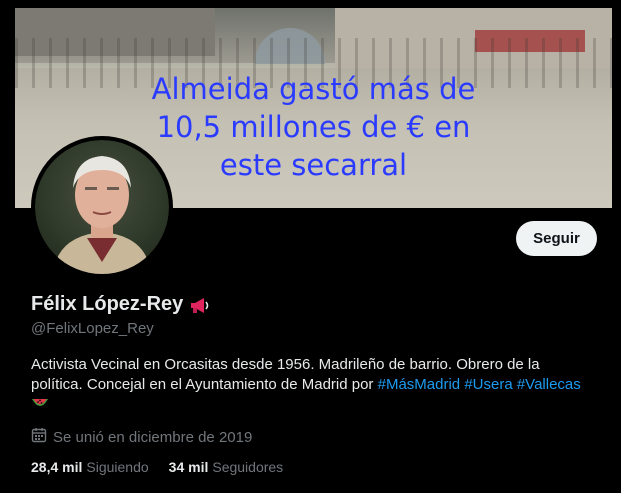 The image size is (621, 493). What do you see at coordinates (616, 246) in the screenshot?
I see `right-rail` at bounding box center [616, 246].